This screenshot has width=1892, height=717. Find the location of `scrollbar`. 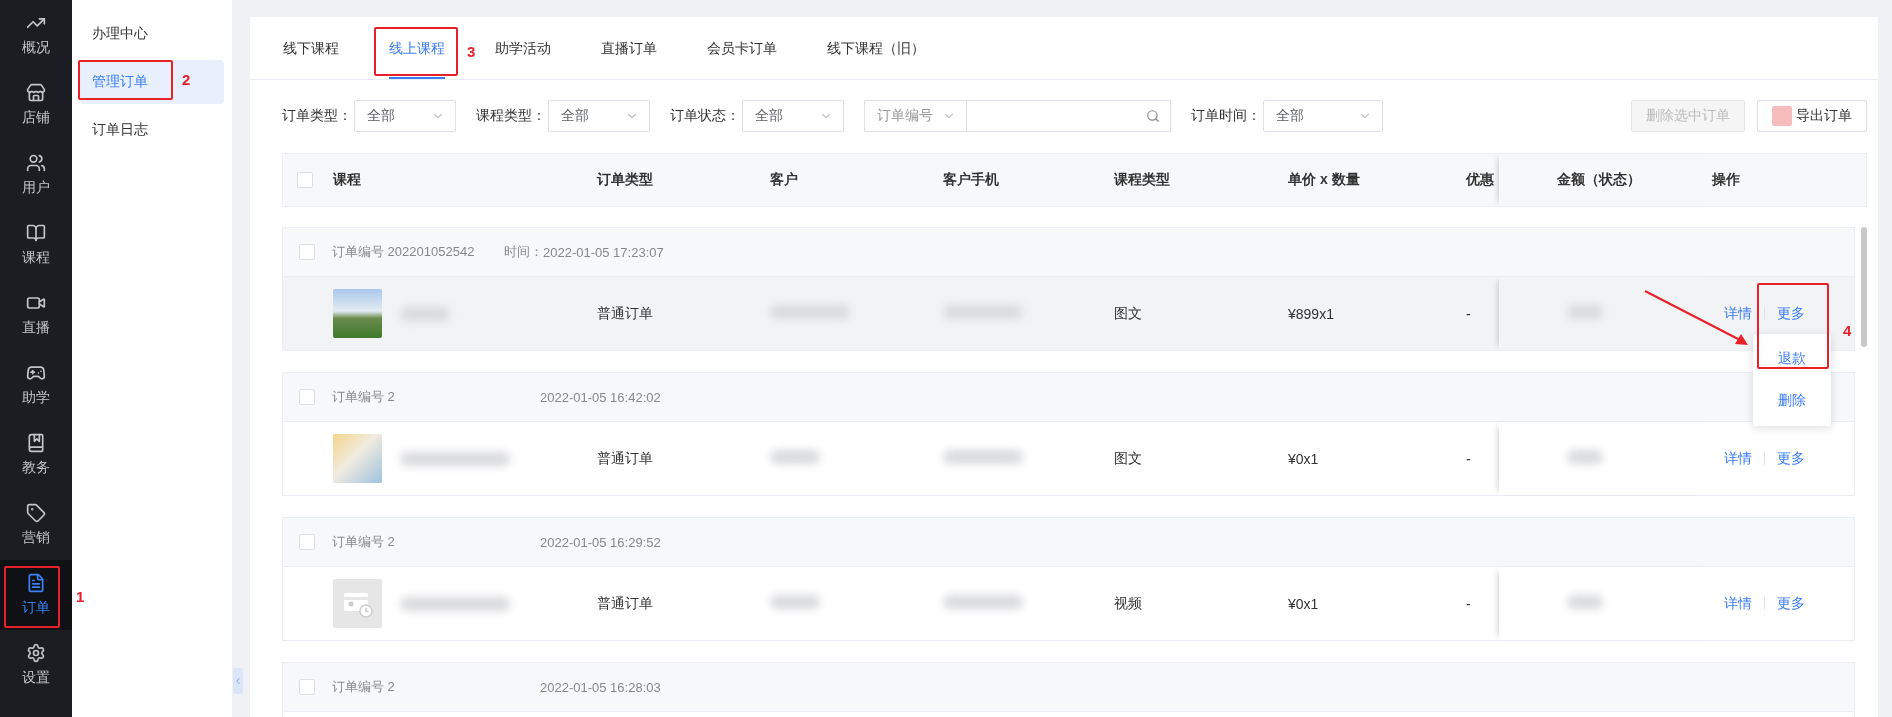

scrollbar is located at coordinates (1864, 287).